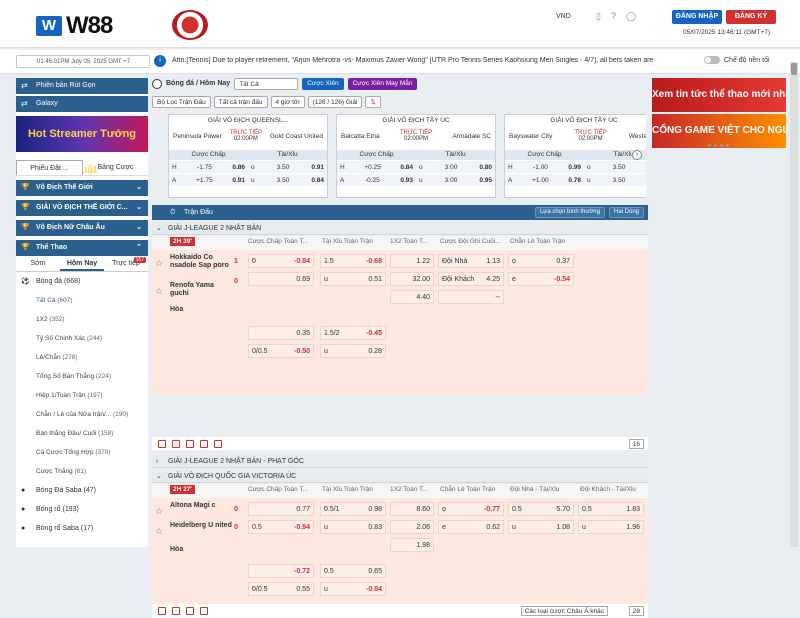 This screenshot has width=800, height=618. Describe the element at coordinates (471, 509) in the screenshot. I see `odds-cell: o -0.77` at that location.